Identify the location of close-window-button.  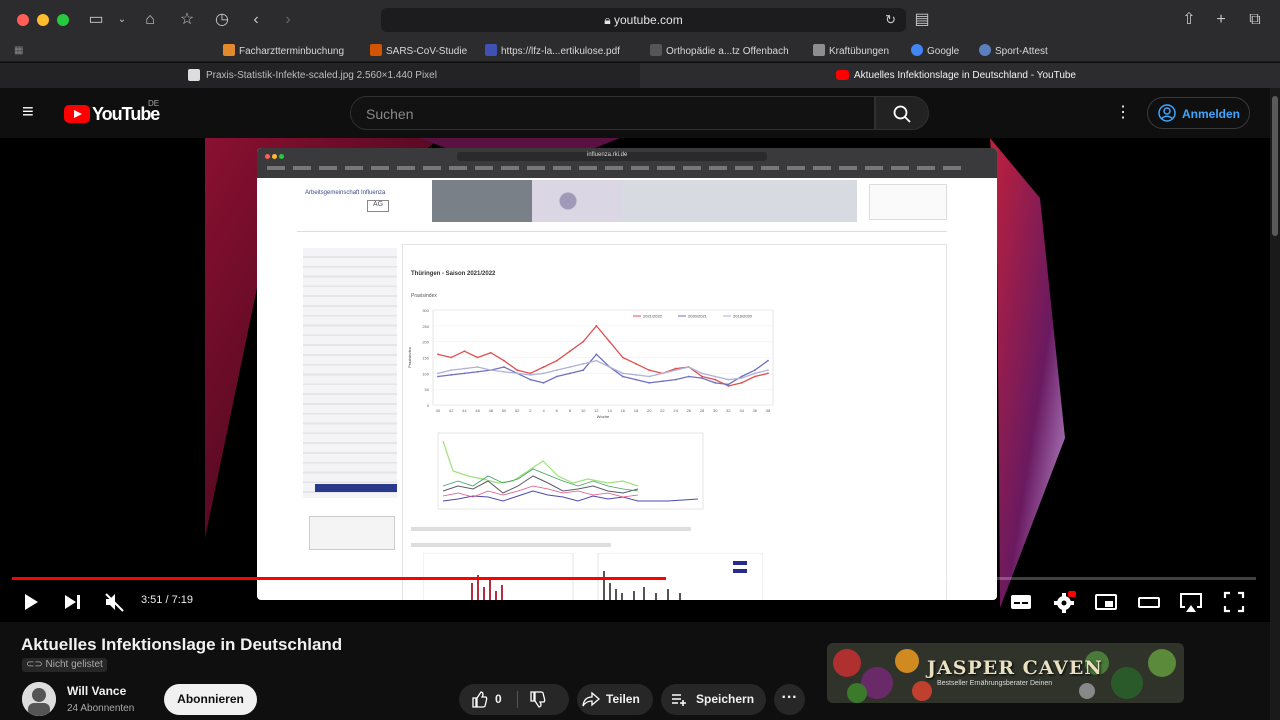
(23, 20).